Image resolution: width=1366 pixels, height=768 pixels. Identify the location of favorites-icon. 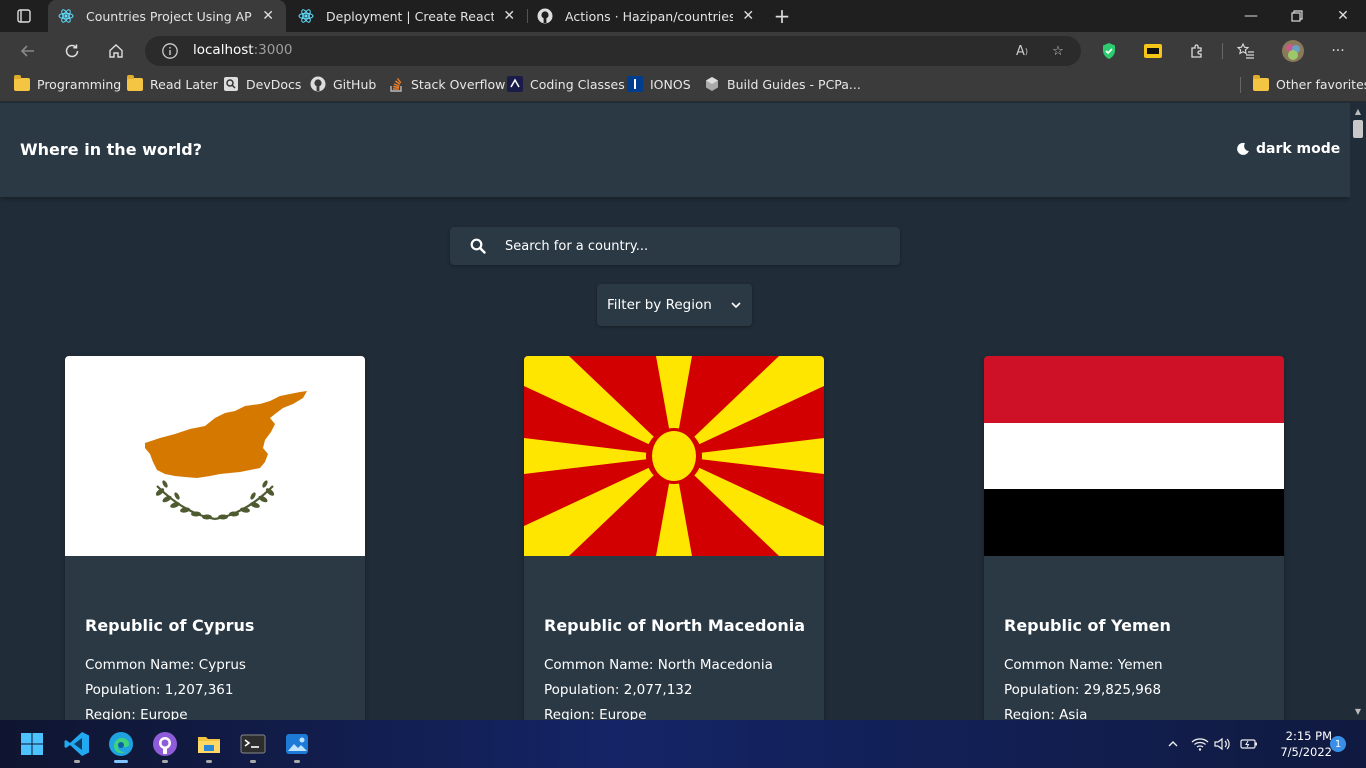
(1246, 51).